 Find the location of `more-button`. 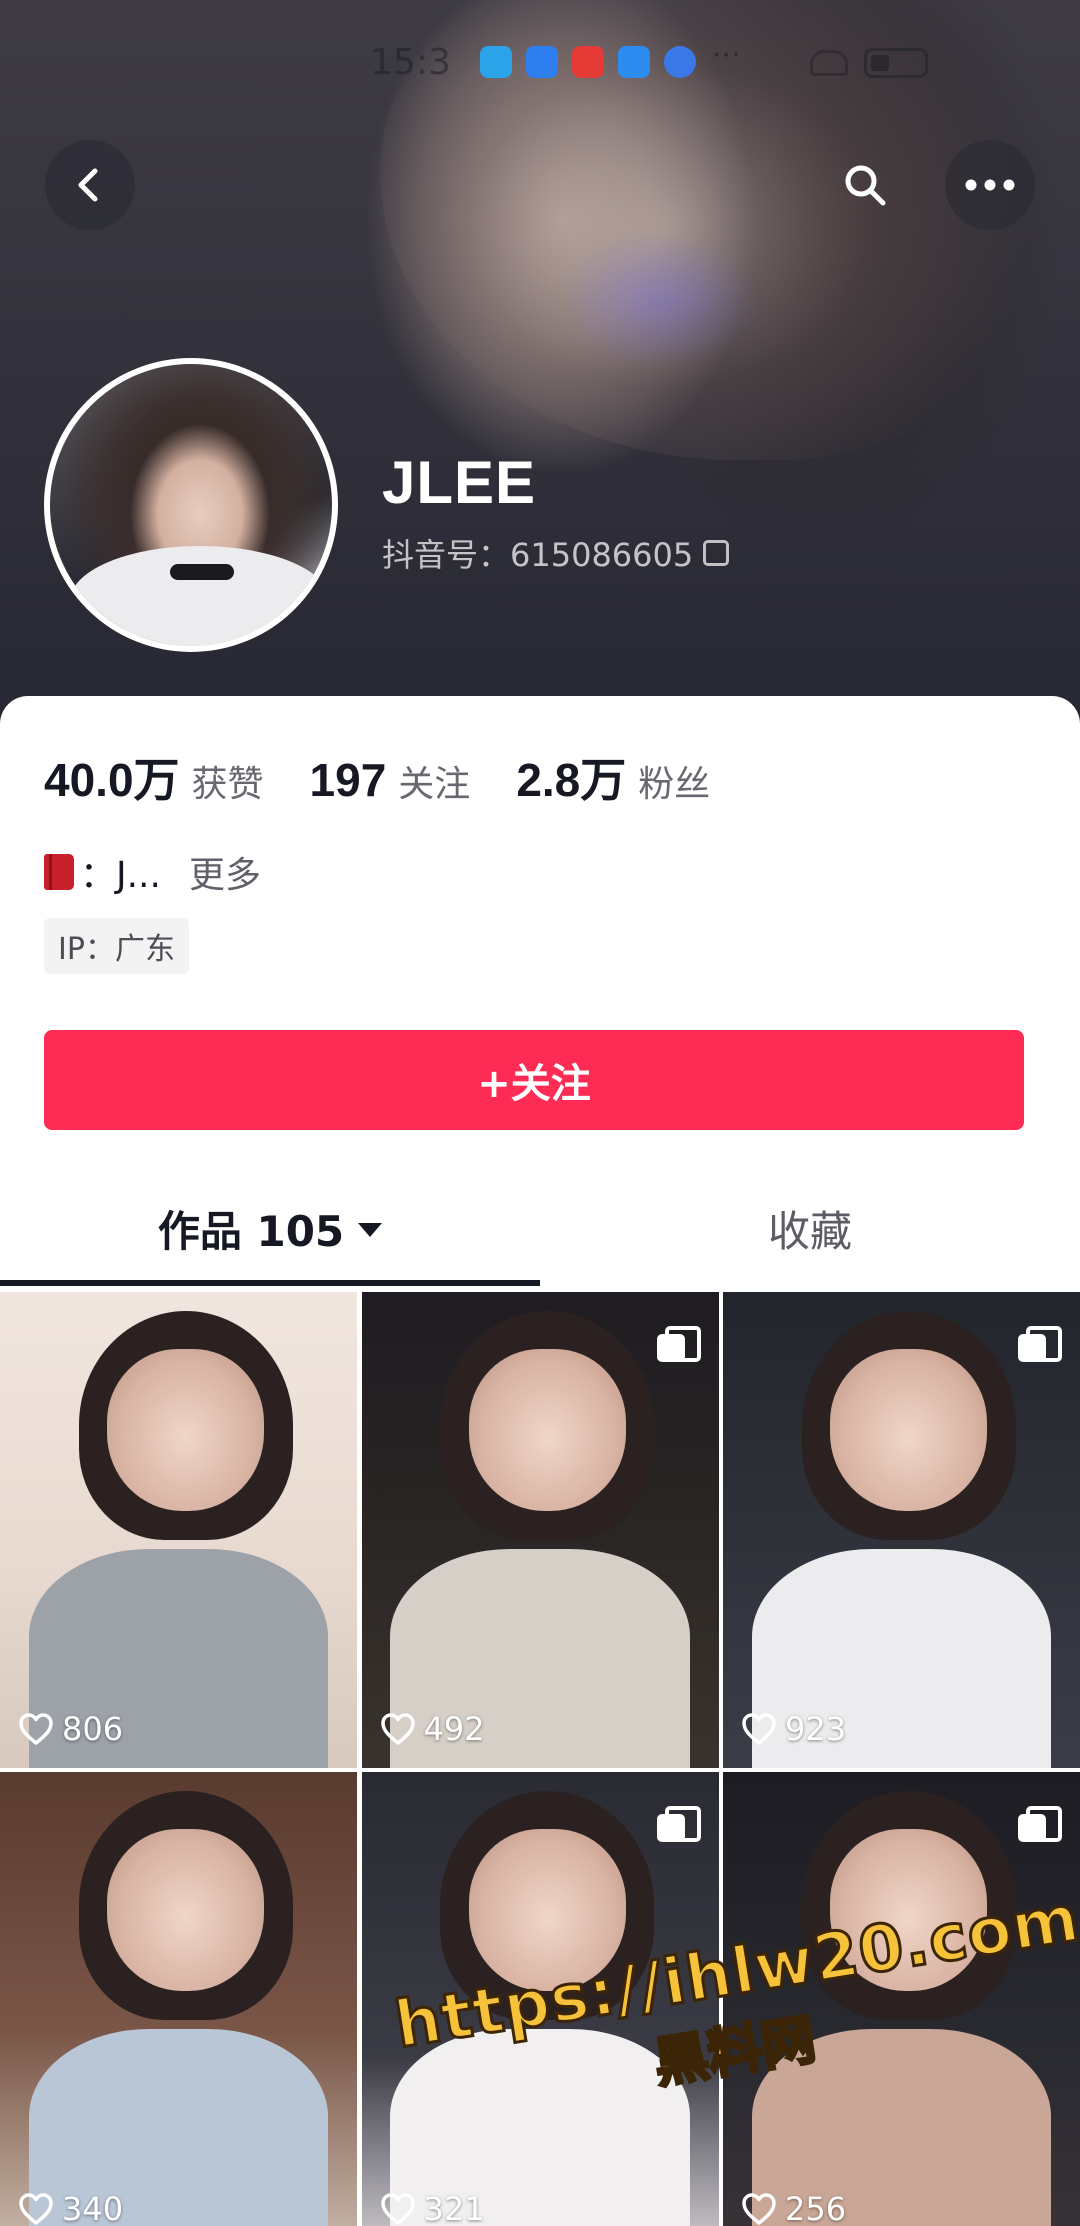

more-button is located at coordinates (990, 185).